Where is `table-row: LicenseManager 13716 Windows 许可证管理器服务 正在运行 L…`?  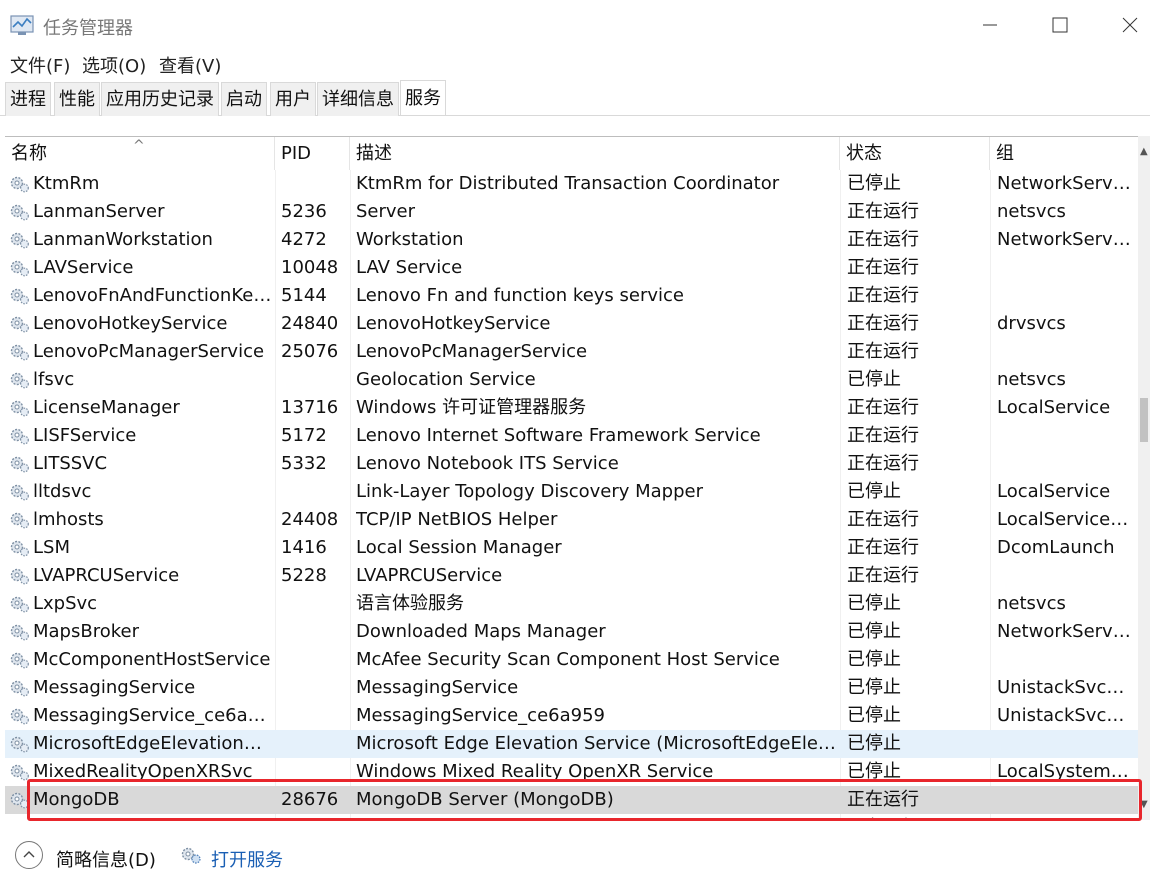 table-row: LicenseManager 13716 Windows 许可证管理器服务 正在运行 L… is located at coordinates (572, 408).